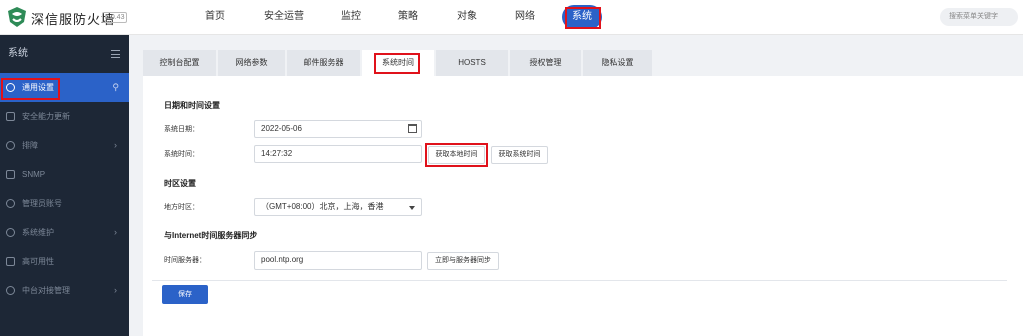 This screenshot has height=336, width=1023. I want to click on section-title-timezone: 时区设置, so click(180, 183).